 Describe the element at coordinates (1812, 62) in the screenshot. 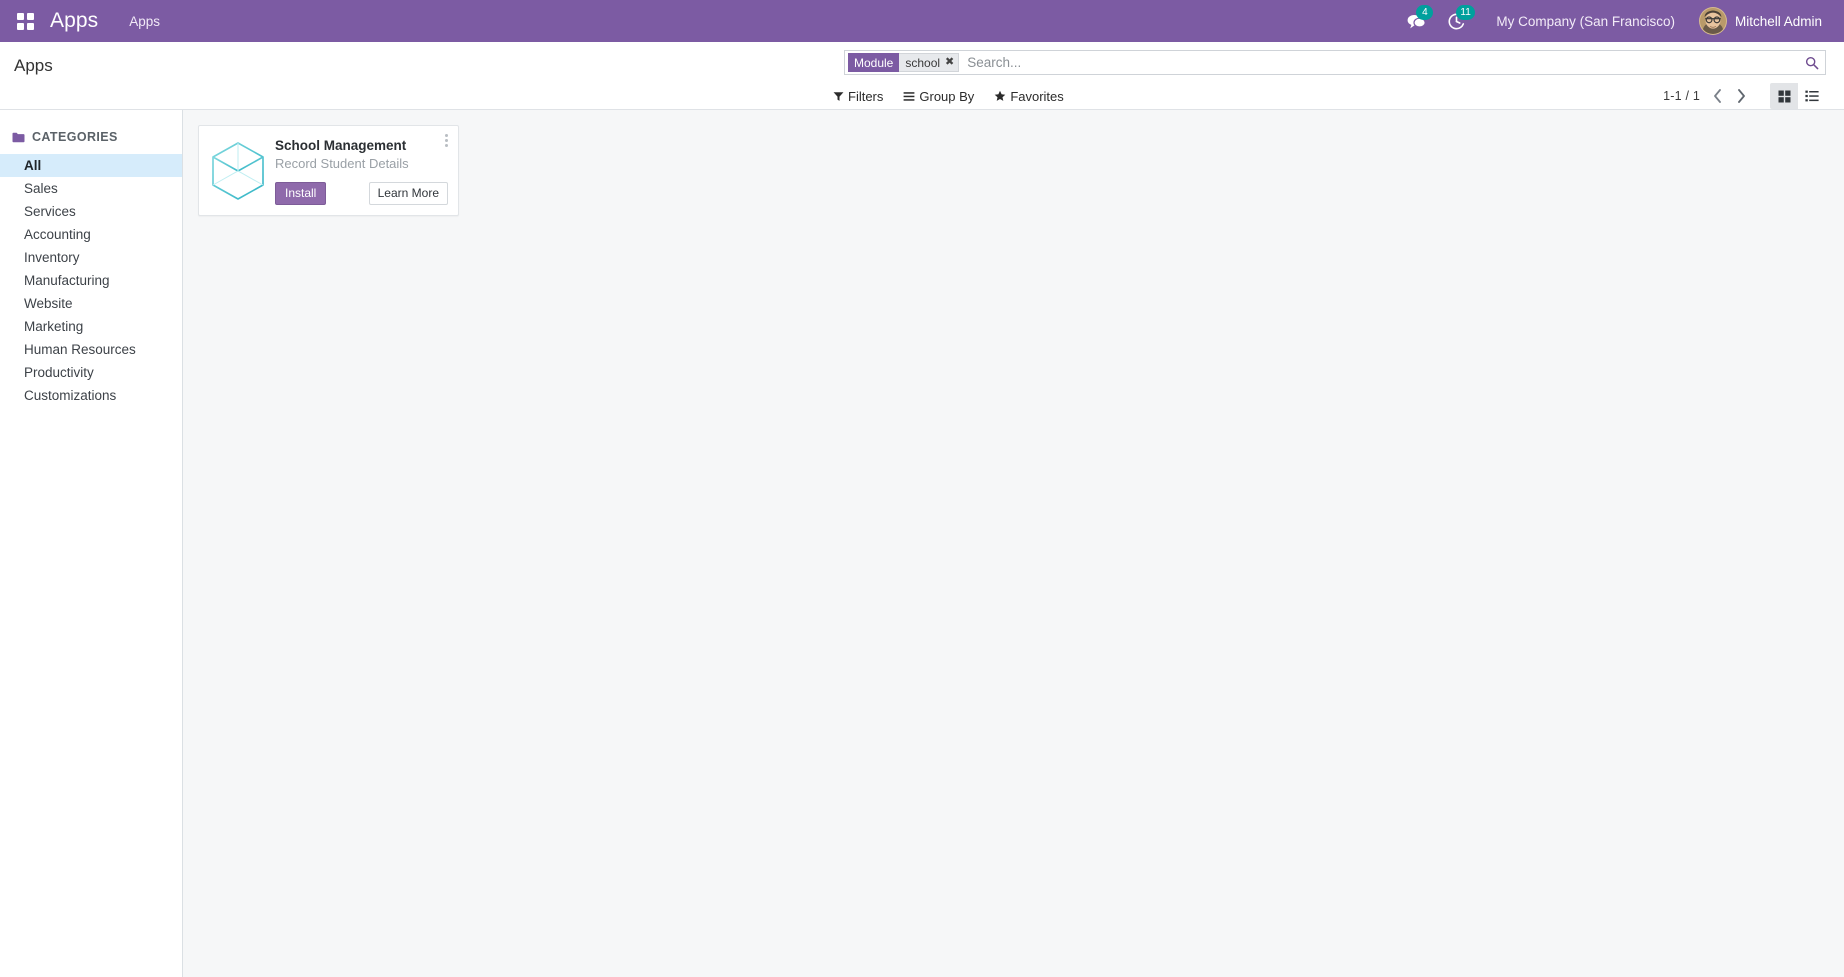

I see `search-icon` at that location.